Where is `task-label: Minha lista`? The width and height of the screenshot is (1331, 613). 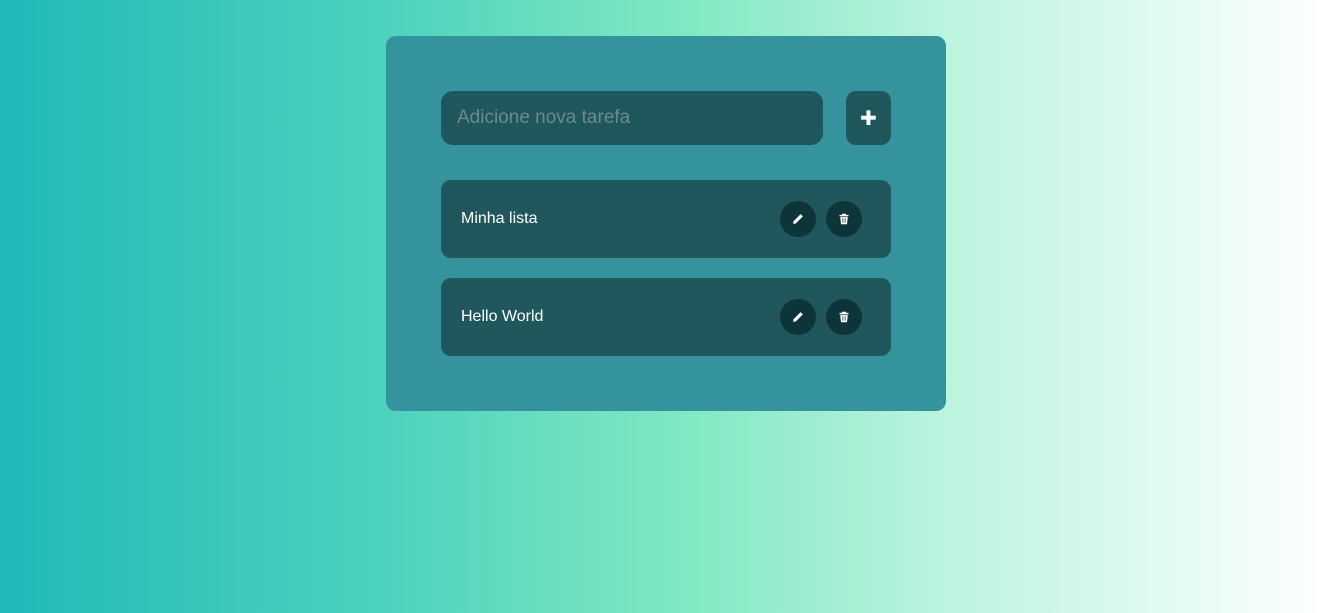
task-label: Minha lista is located at coordinates (499, 218).